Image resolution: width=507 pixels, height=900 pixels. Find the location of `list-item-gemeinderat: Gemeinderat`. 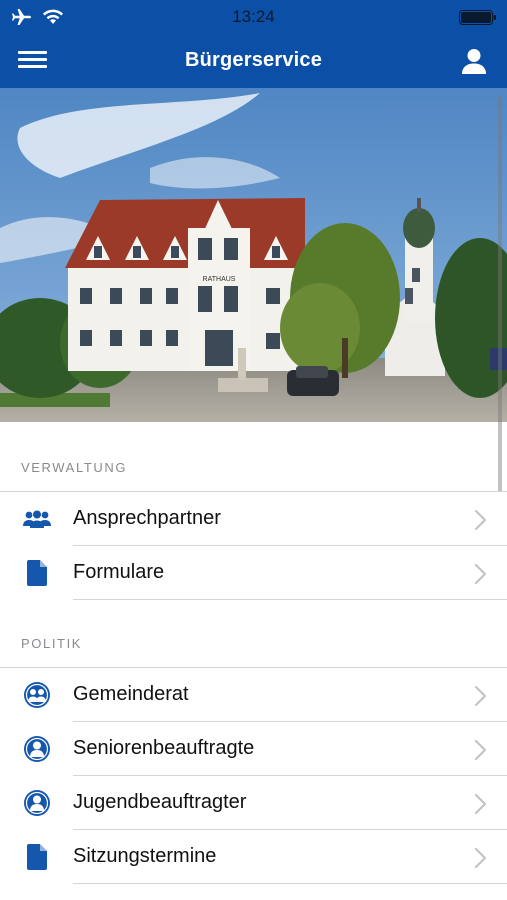

list-item-gemeinderat: Gemeinderat is located at coordinates (253, 695).